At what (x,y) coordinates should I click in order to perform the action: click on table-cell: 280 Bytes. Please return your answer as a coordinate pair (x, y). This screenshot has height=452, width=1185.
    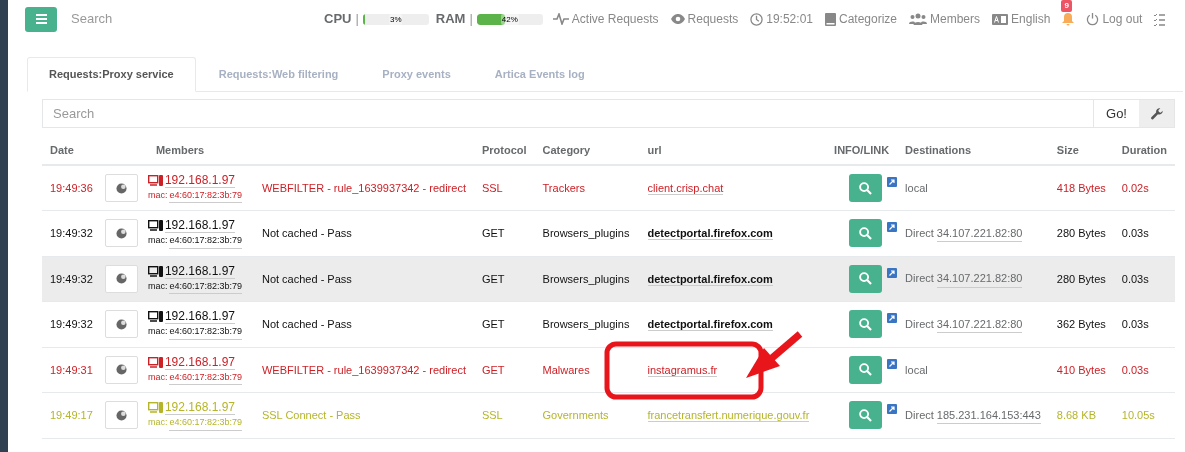
    Looking at the image, I should click on (1081, 279).